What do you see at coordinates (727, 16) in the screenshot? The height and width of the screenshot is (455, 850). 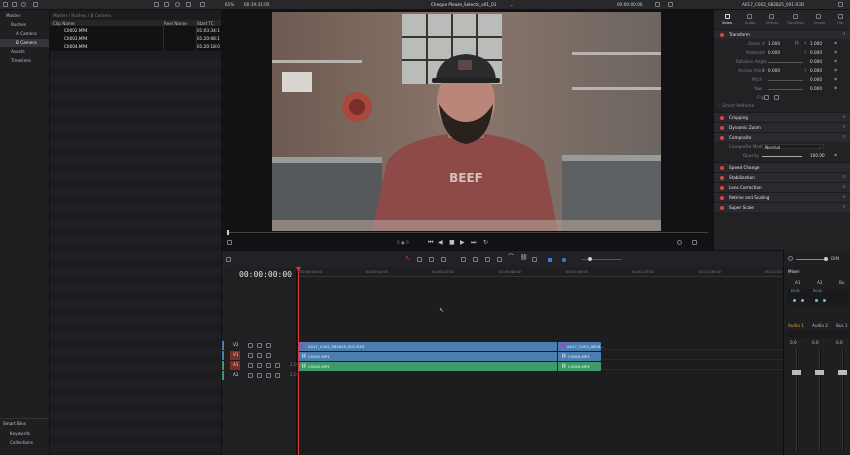 I see `video-tab-icon` at bounding box center [727, 16].